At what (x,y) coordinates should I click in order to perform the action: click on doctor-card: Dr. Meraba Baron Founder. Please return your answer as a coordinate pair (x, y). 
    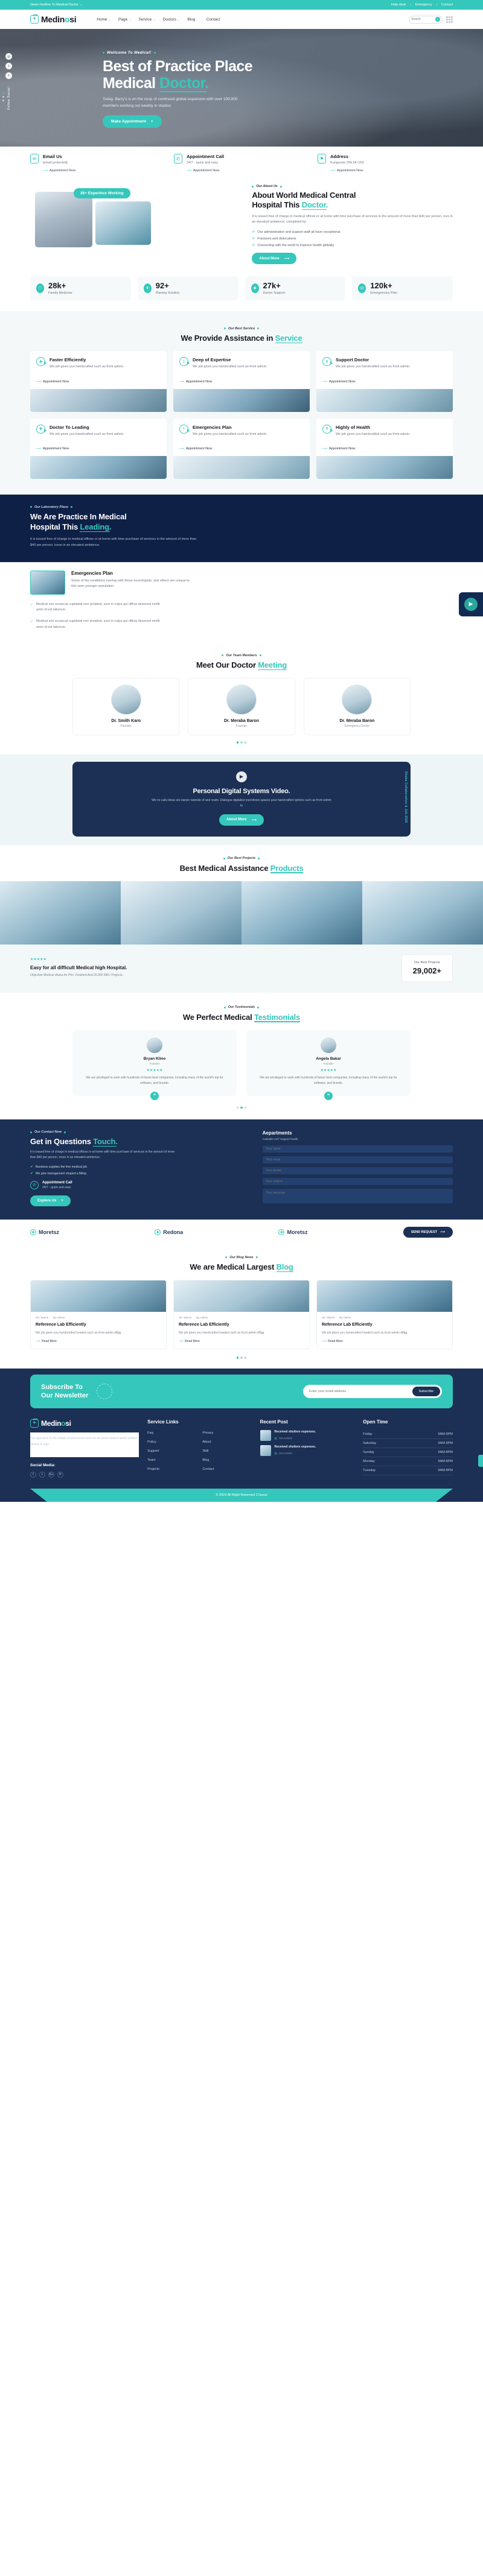
    Looking at the image, I should click on (241, 707).